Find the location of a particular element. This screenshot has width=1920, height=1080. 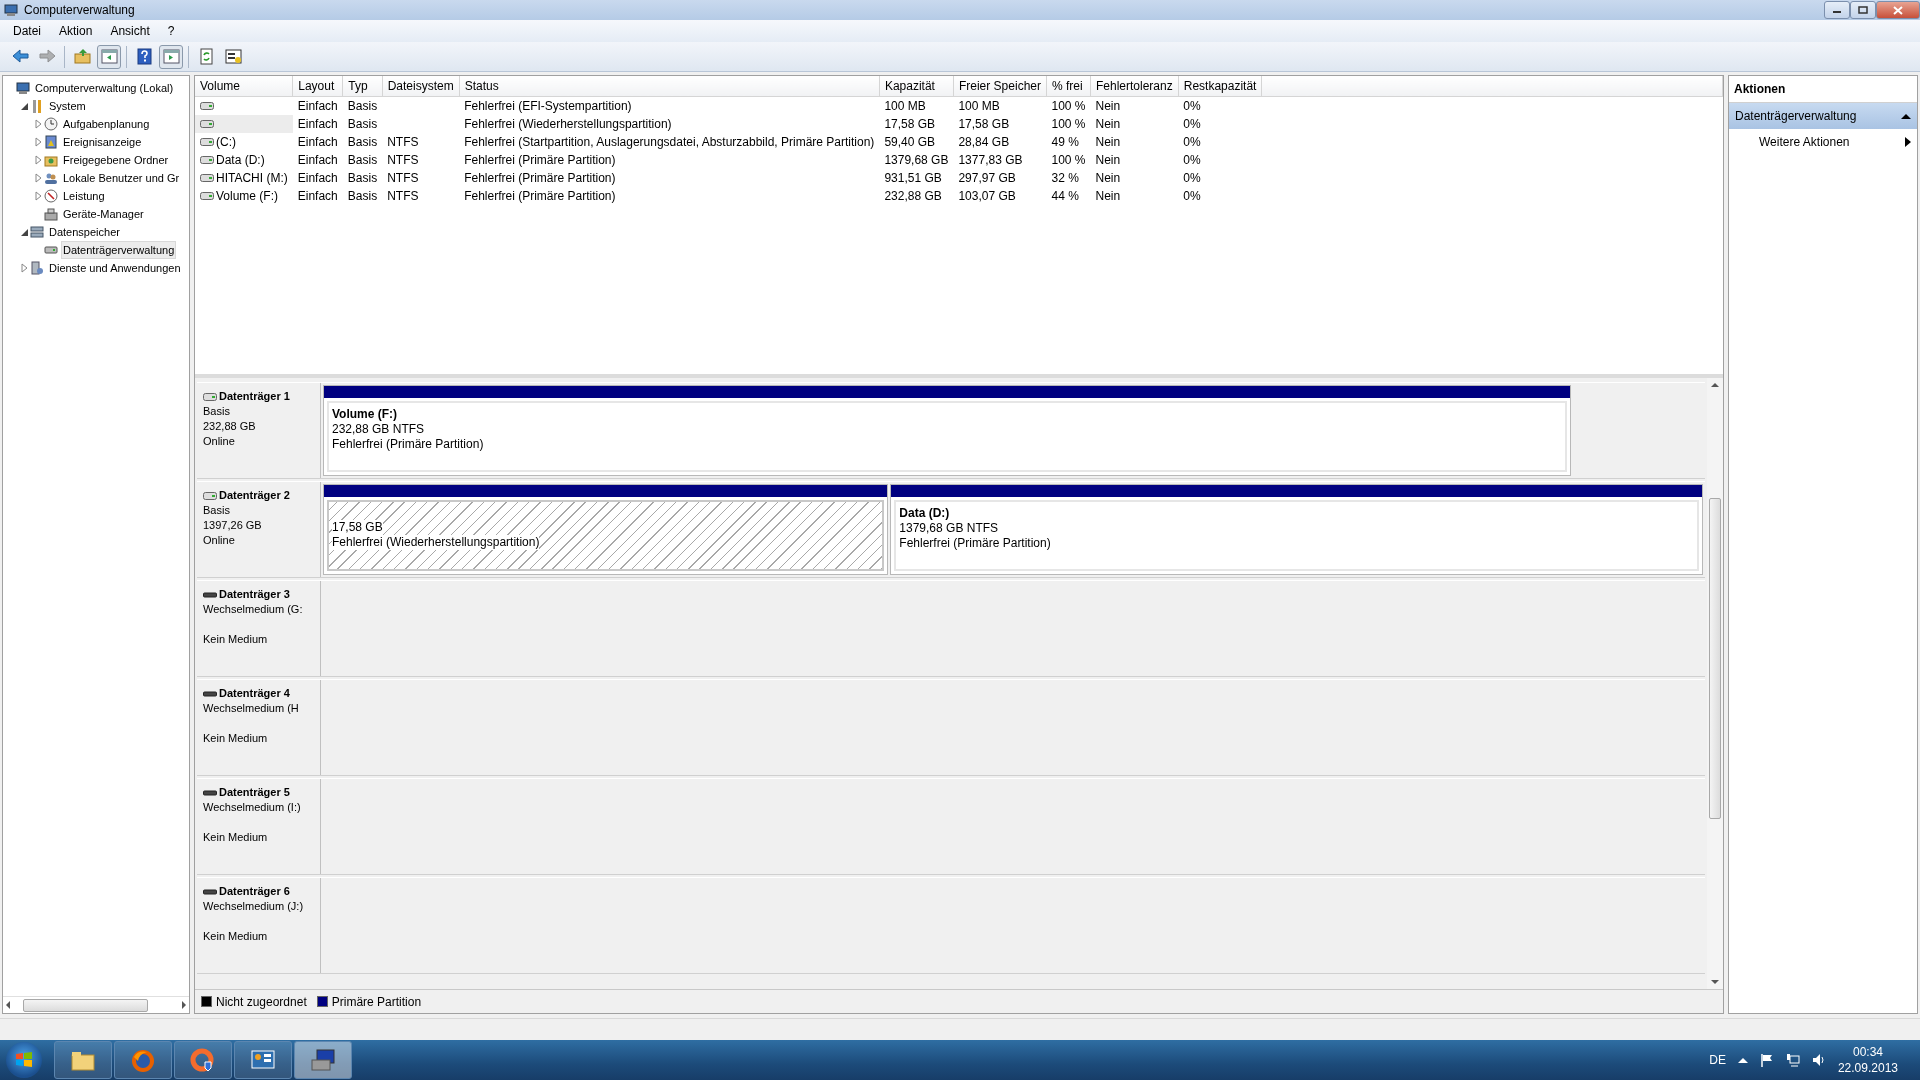

back-arrow-icon is located at coordinates (20, 56).